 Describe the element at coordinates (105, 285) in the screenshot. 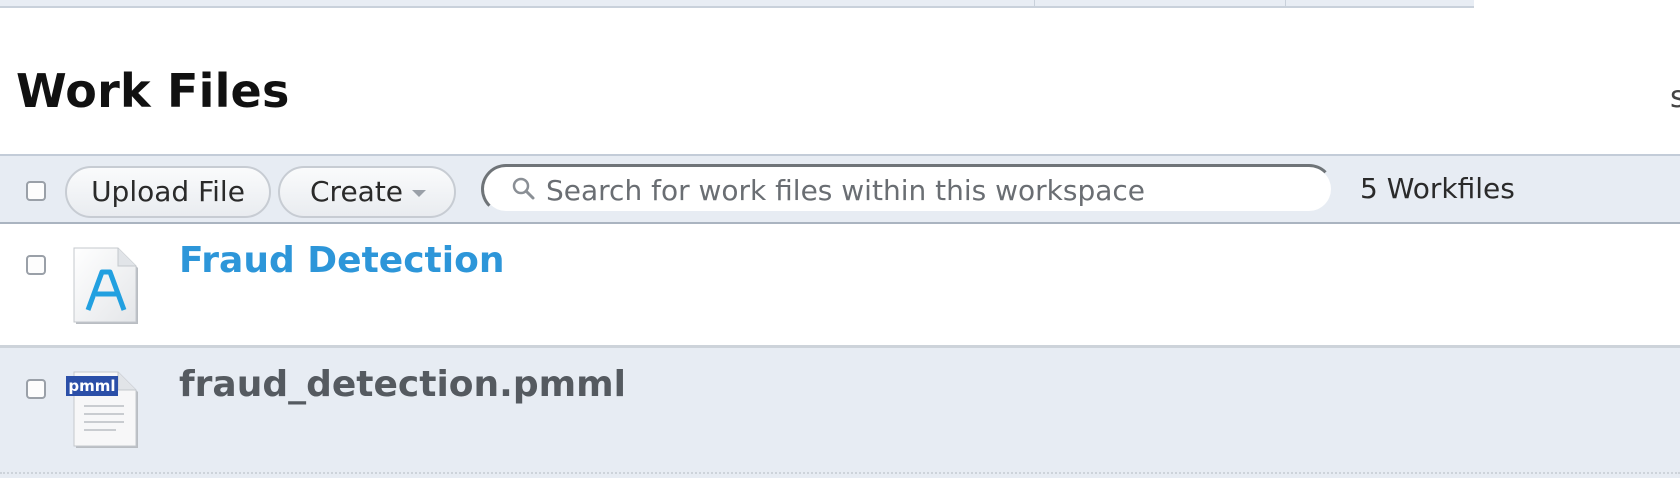

I see `alpine-workflow-icon` at that location.